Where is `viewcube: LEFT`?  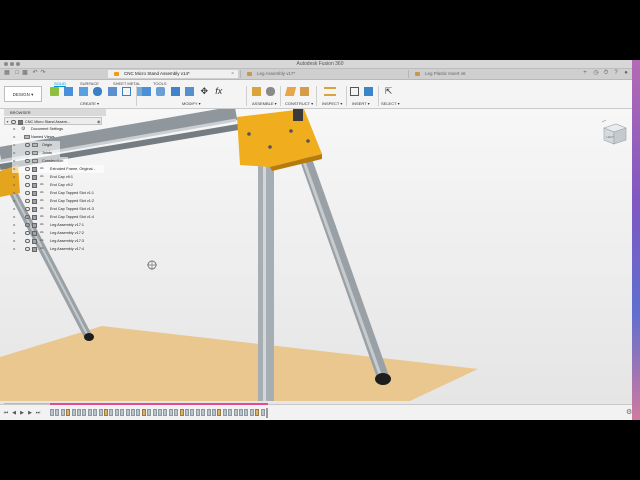 viewcube: LEFT is located at coordinates (614, 133).